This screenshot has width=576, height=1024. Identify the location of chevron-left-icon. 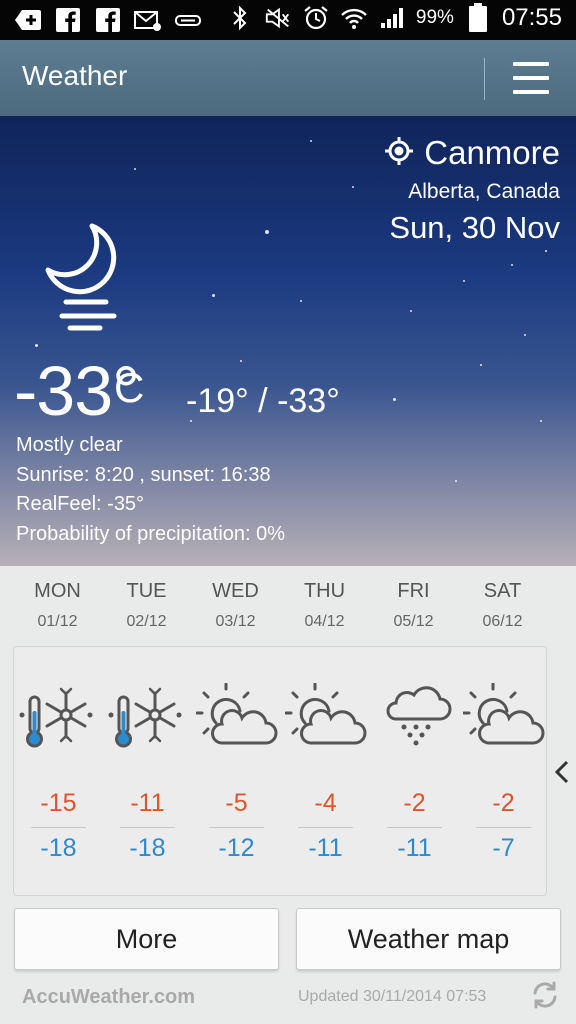
(562, 772).